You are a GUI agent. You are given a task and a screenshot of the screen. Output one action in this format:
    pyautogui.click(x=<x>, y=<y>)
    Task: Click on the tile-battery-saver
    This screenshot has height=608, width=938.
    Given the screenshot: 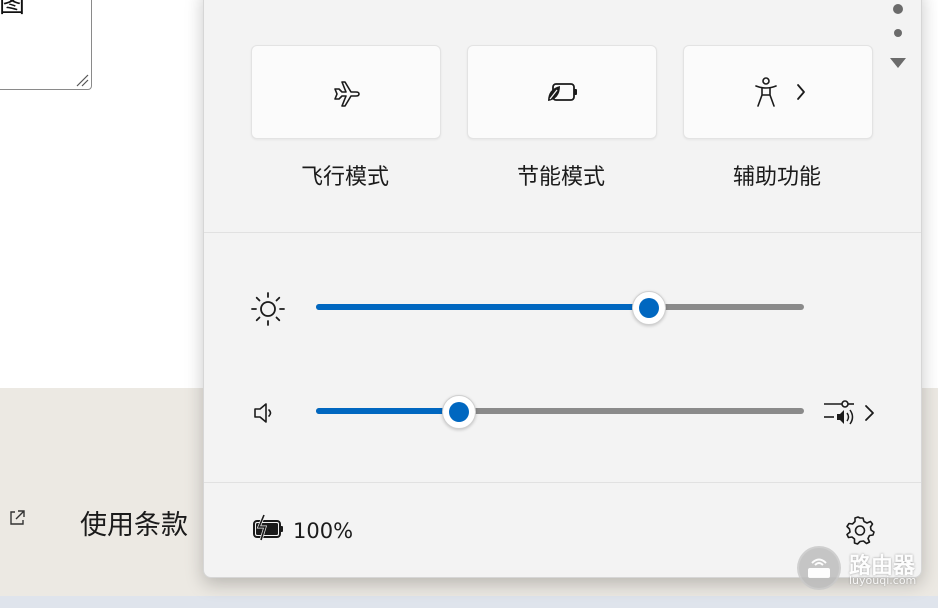 What is the action you would take?
    pyautogui.click(x=562, y=92)
    